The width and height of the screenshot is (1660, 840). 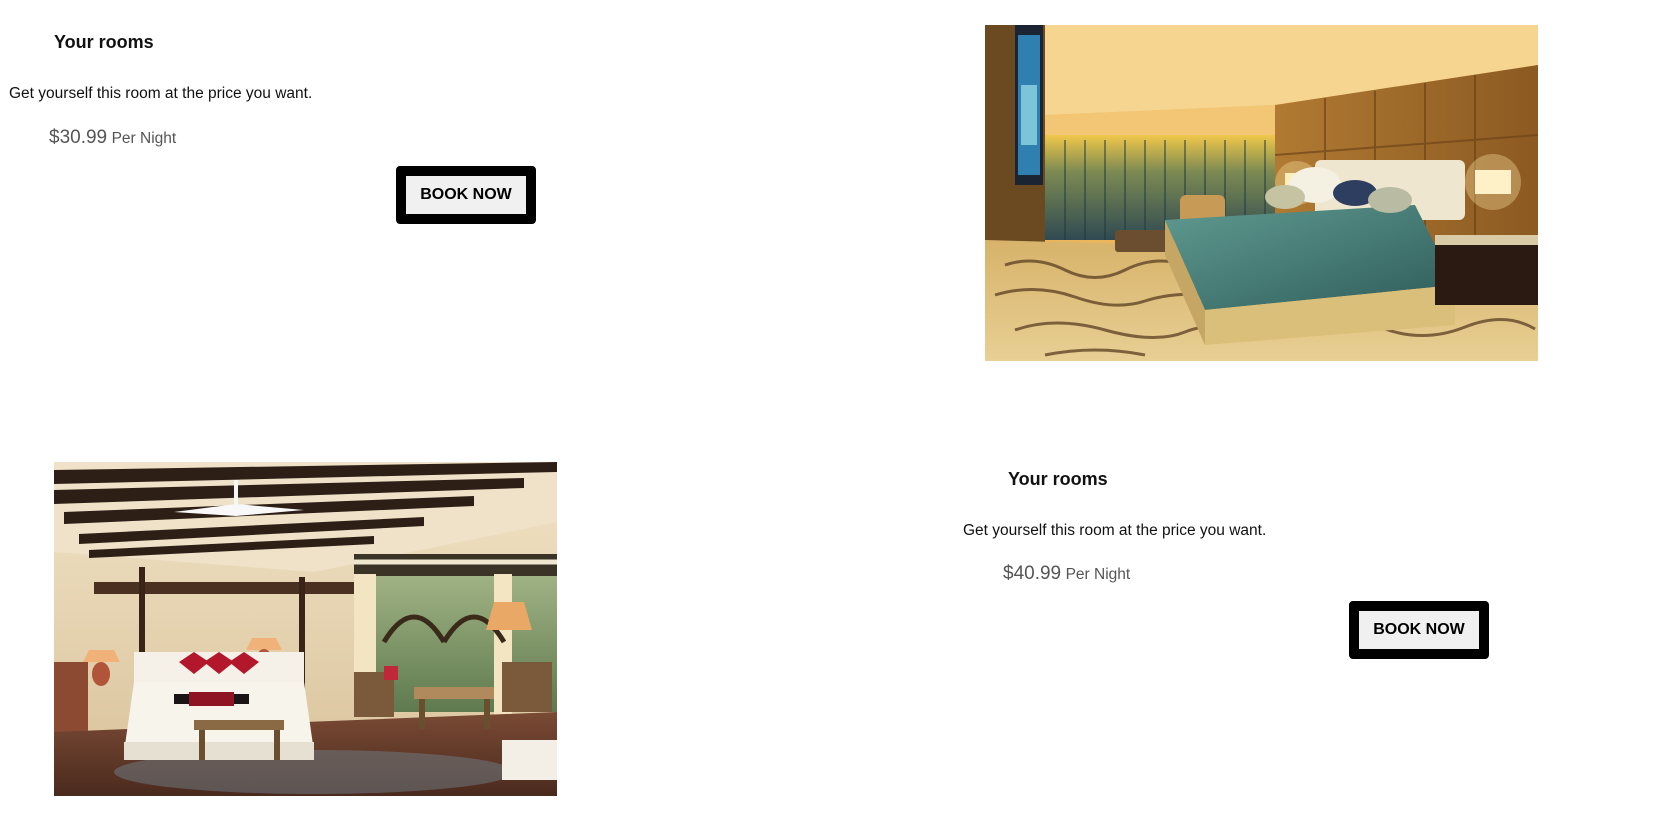 I want to click on price-amount: $30.99, so click(x=78, y=137).